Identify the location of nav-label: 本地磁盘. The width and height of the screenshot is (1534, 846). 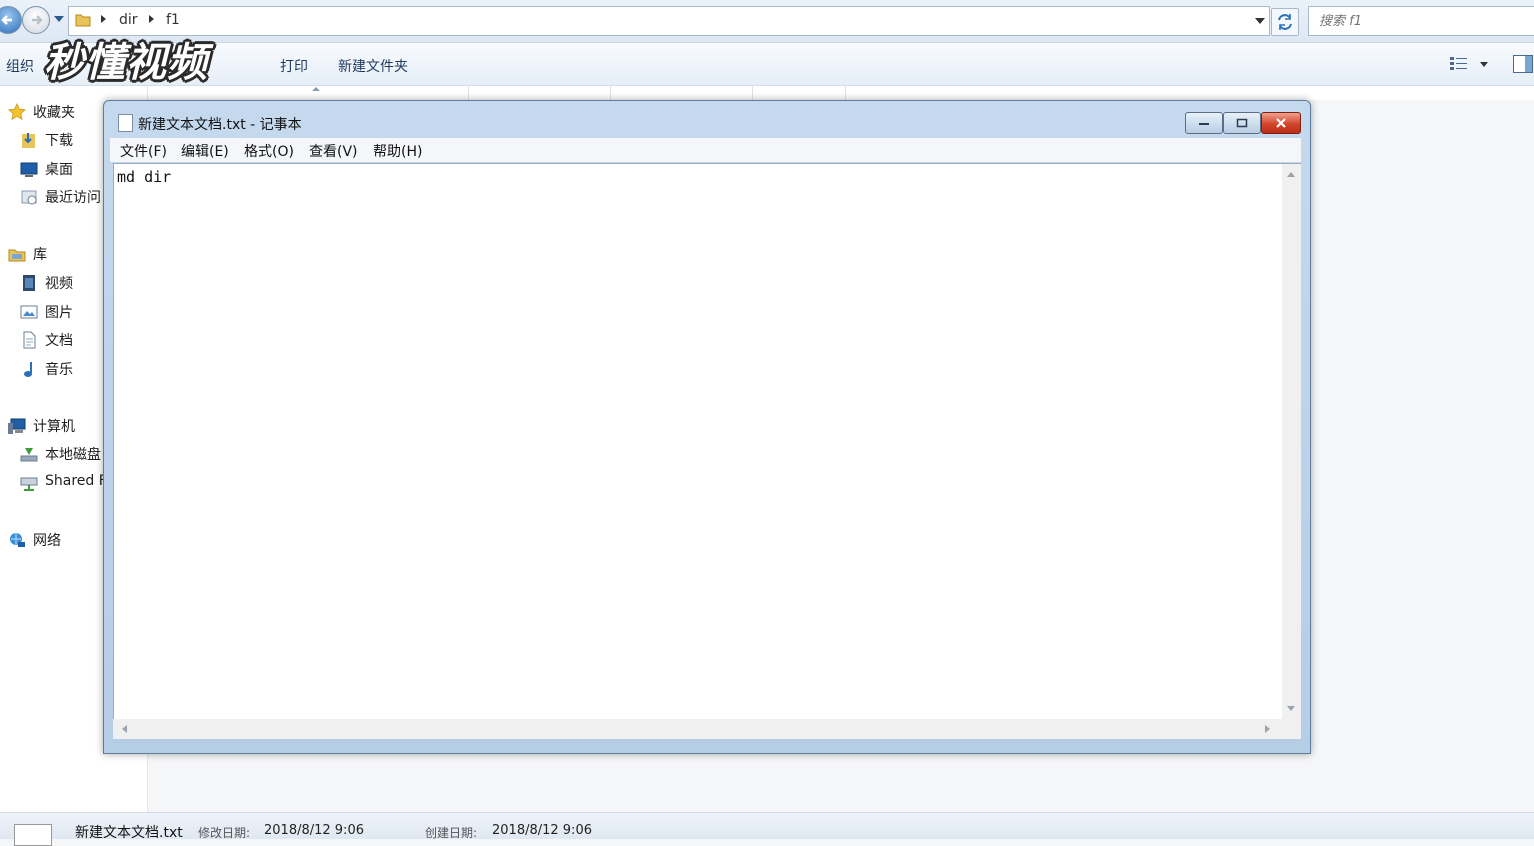
(73, 455).